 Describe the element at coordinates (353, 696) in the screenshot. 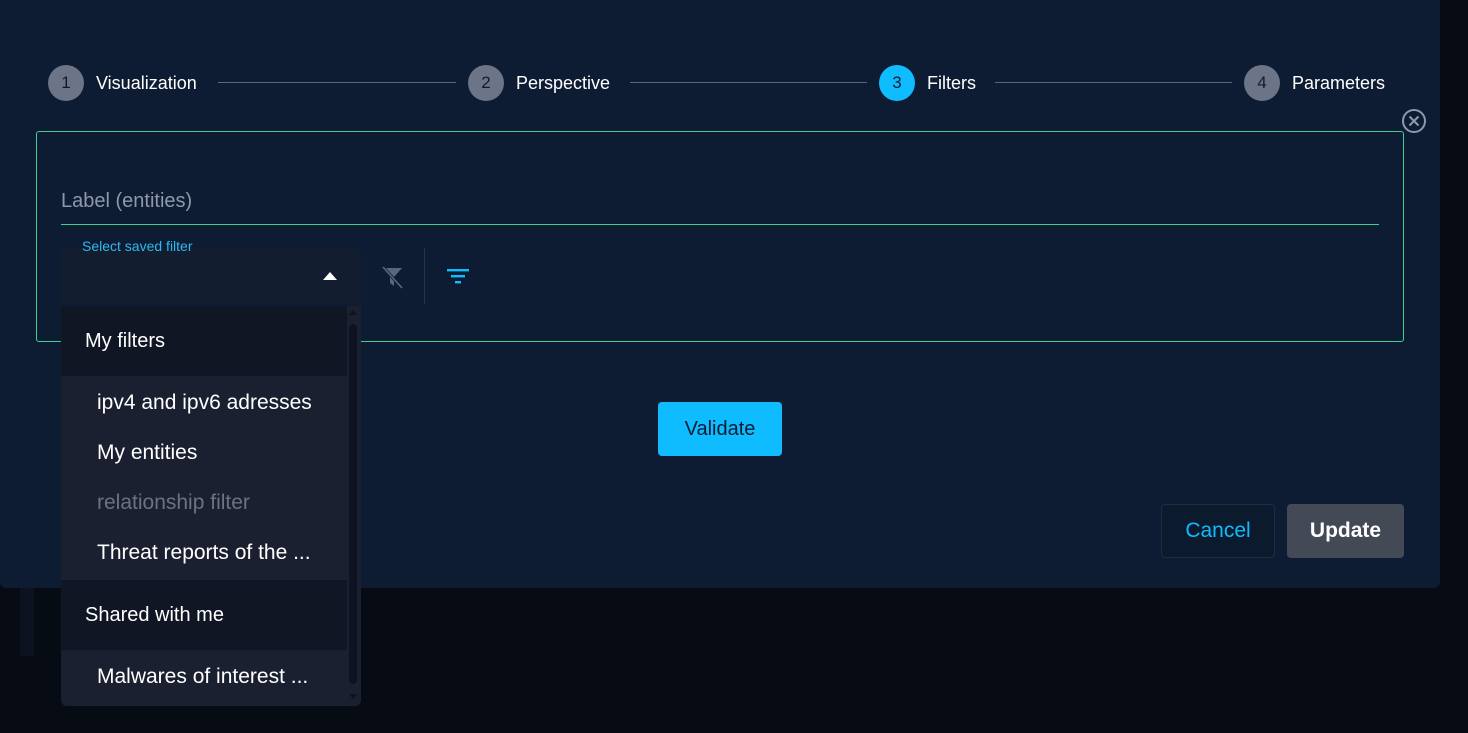

I see `scroll-down-icon` at that location.